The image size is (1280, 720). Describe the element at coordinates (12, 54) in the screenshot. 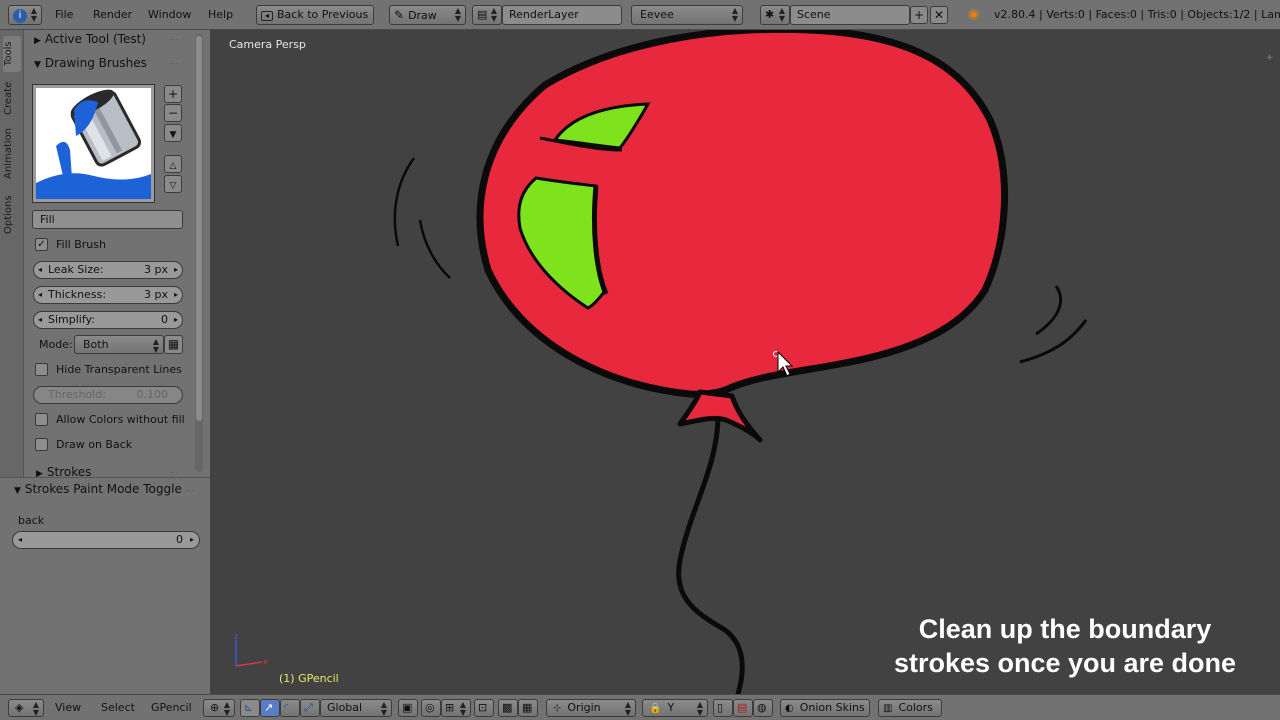

I see `tab-tools: Tools` at that location.